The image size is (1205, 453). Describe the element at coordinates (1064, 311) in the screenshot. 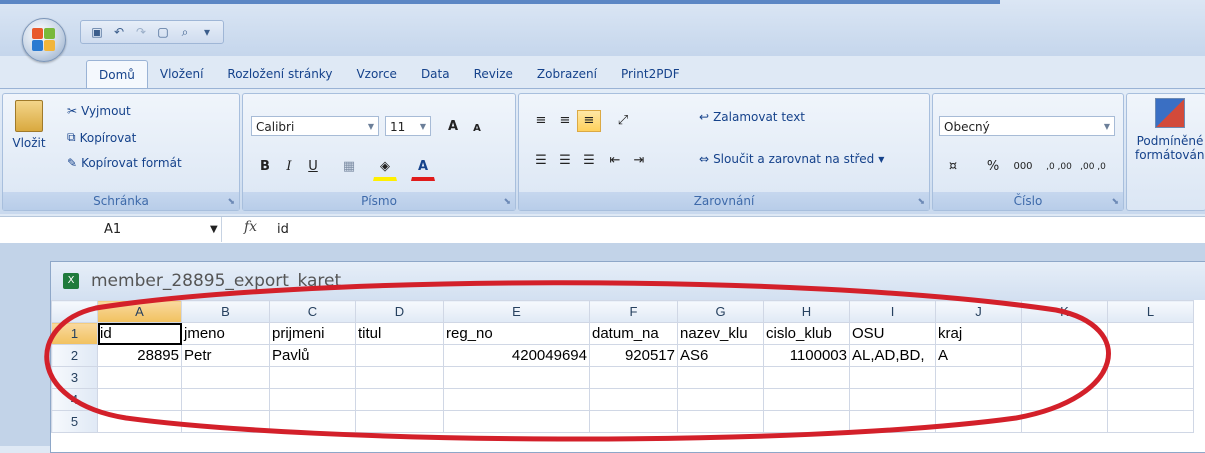

I see `column-header: K` at that location.